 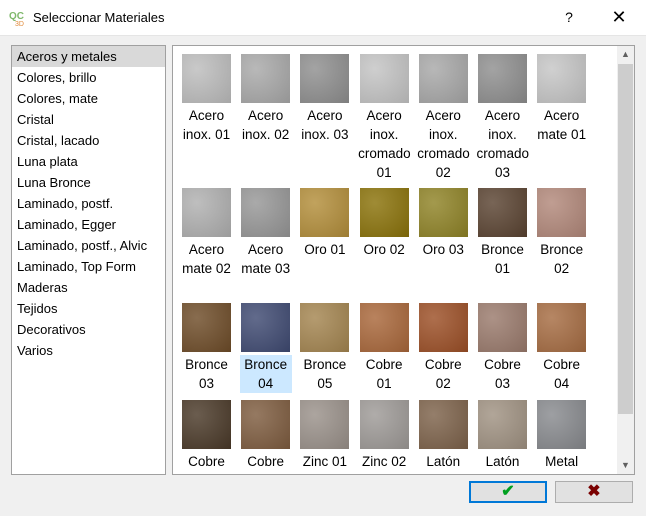 I want to click on material-label: Bronce 05, so click(x=325, y=374).